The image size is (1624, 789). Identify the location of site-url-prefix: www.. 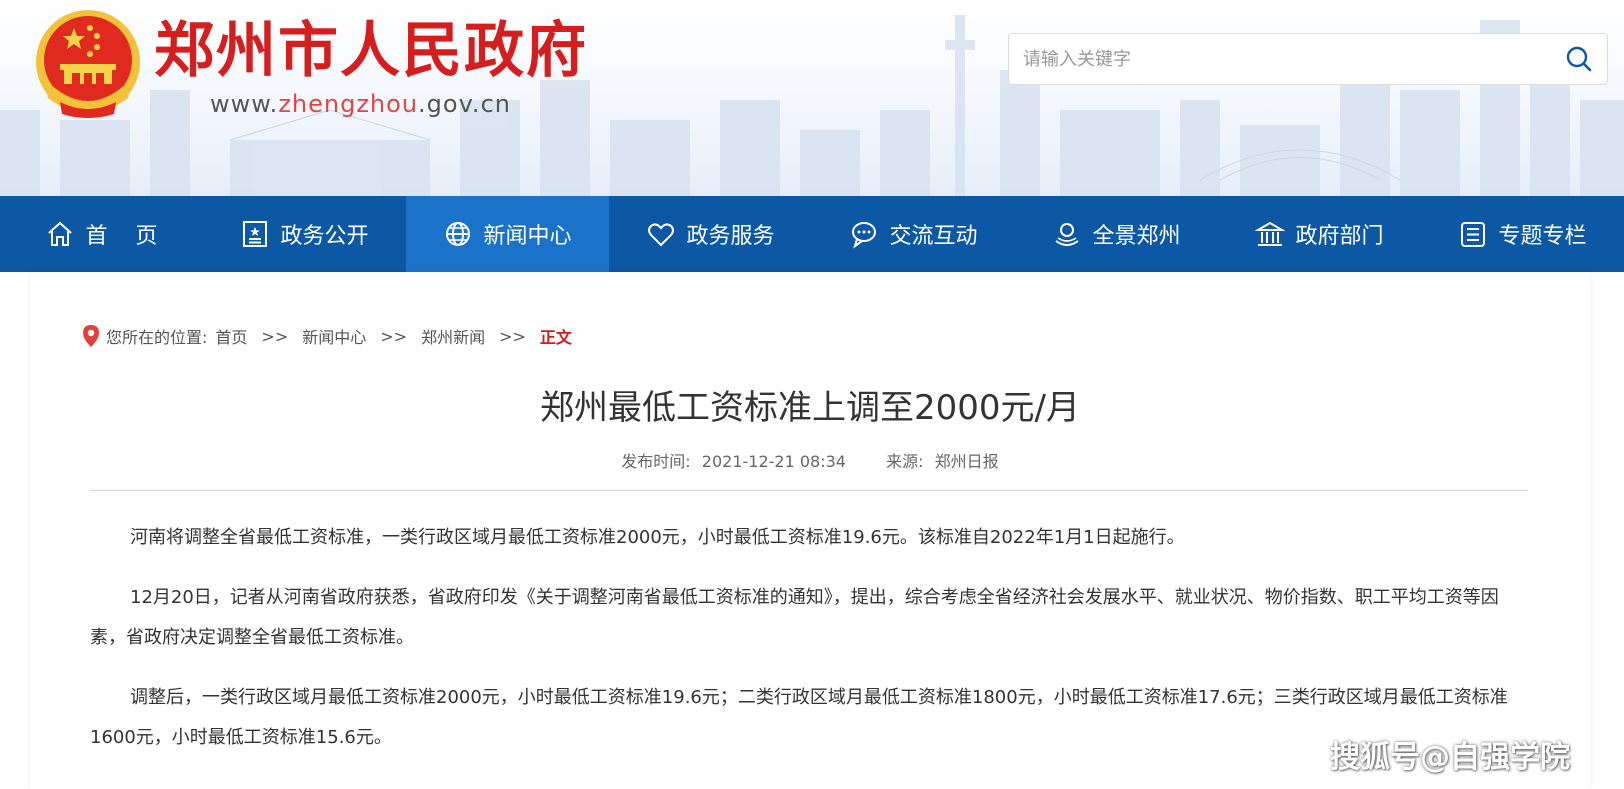
(244, 104).